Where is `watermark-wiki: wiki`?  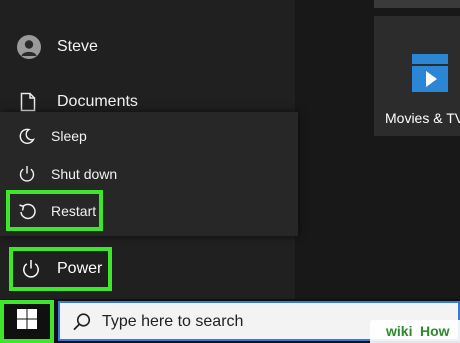
watermark-wiki: wiki is located at coordinates (399, 331).